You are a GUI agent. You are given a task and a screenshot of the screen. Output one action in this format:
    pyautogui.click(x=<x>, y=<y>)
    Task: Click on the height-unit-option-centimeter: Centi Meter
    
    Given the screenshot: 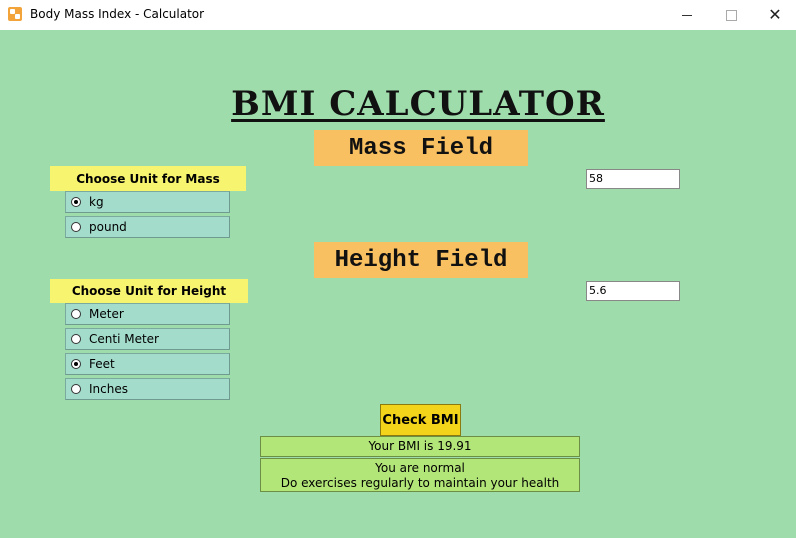 What is the action you would take?
    pyautogui.click(x=147, y=339)
    